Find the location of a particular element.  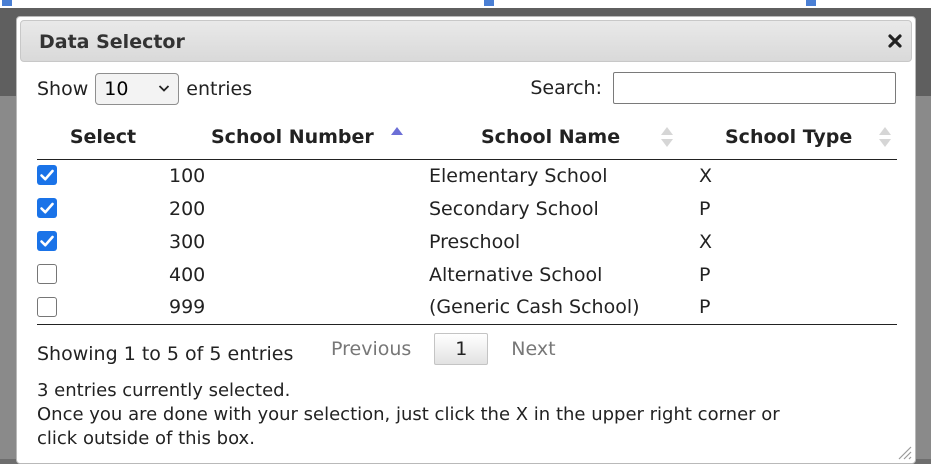

table-row: 999 (Generic Cash School) P is located at coordinates (467, 308).